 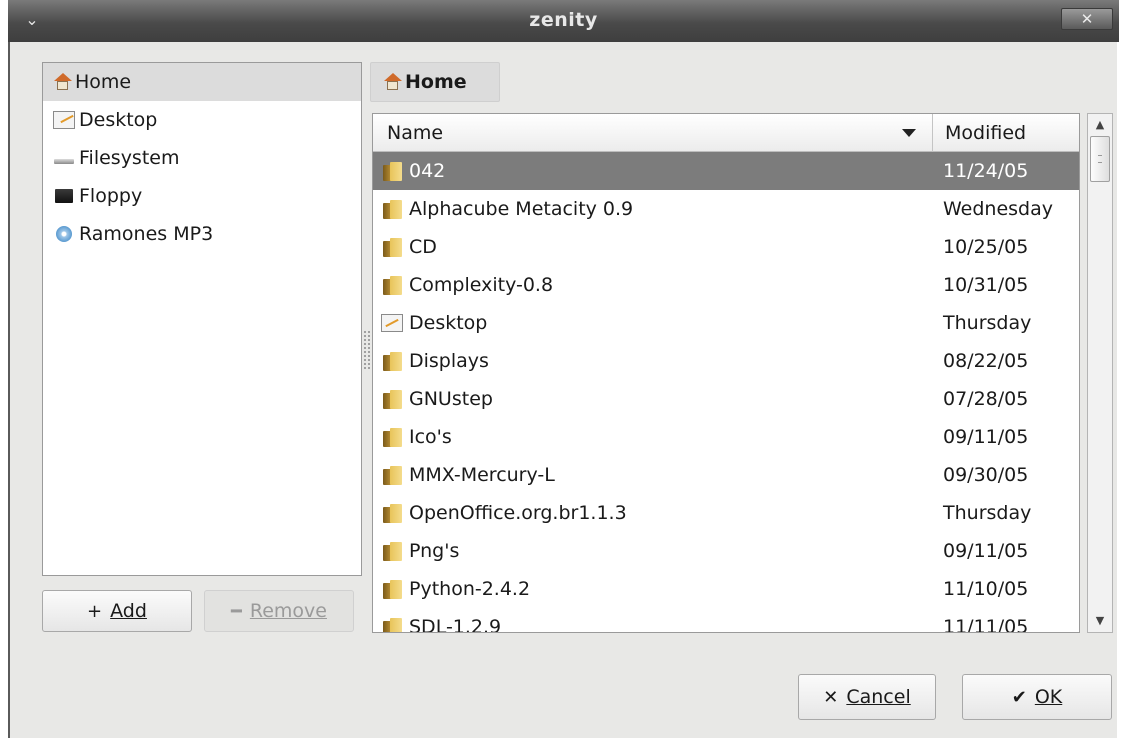 I want to click on pane-resize-grip, so click(x=367, y=350).